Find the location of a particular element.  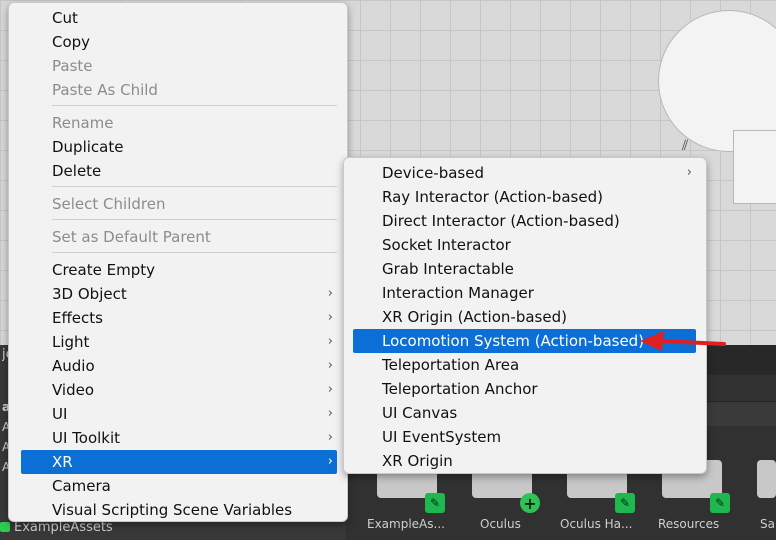

menu-item-label: Duplicate is located at coordinates (88, 147).